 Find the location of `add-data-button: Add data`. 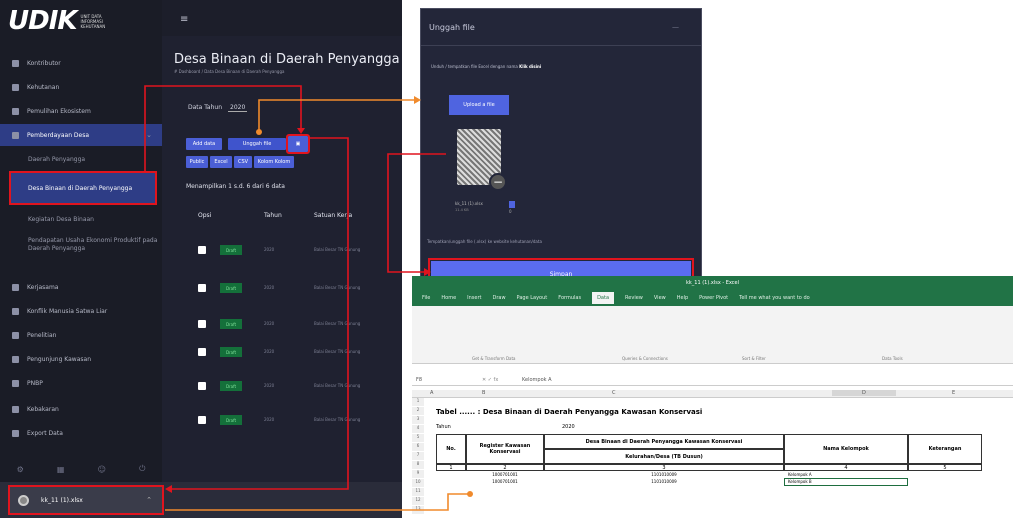

add-data-button: Add data is located at coordinates (204, 144).